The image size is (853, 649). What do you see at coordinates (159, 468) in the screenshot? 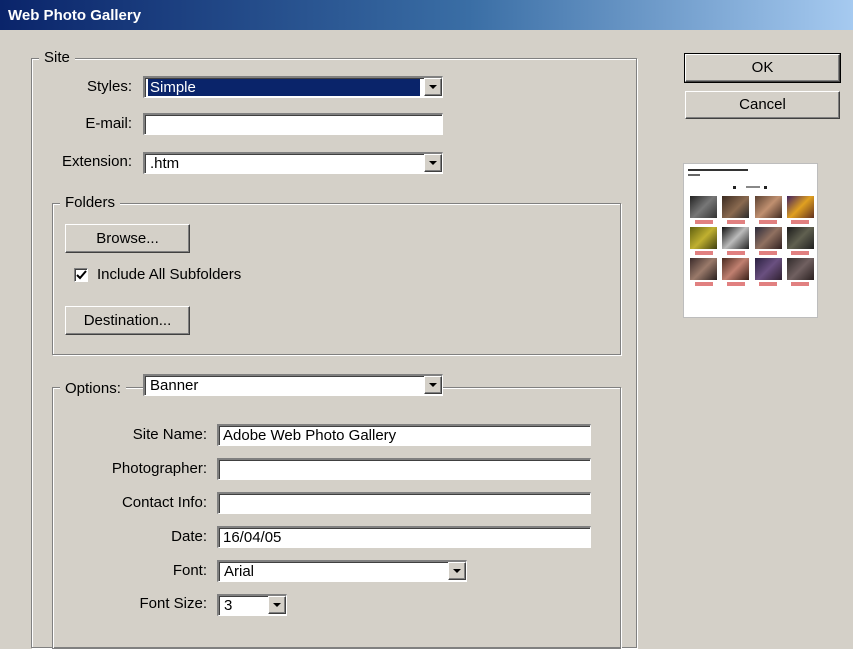
I see `photographer-label: Photographer:` at bounding box center [159, 468].